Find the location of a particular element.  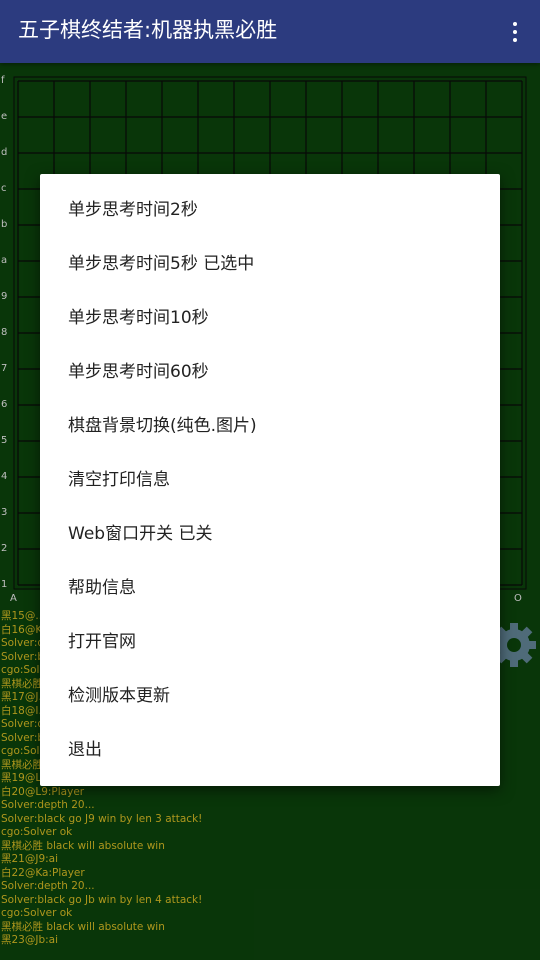

menu-item-check-update: 检测版本更新 is located at coordinates (270, 696).